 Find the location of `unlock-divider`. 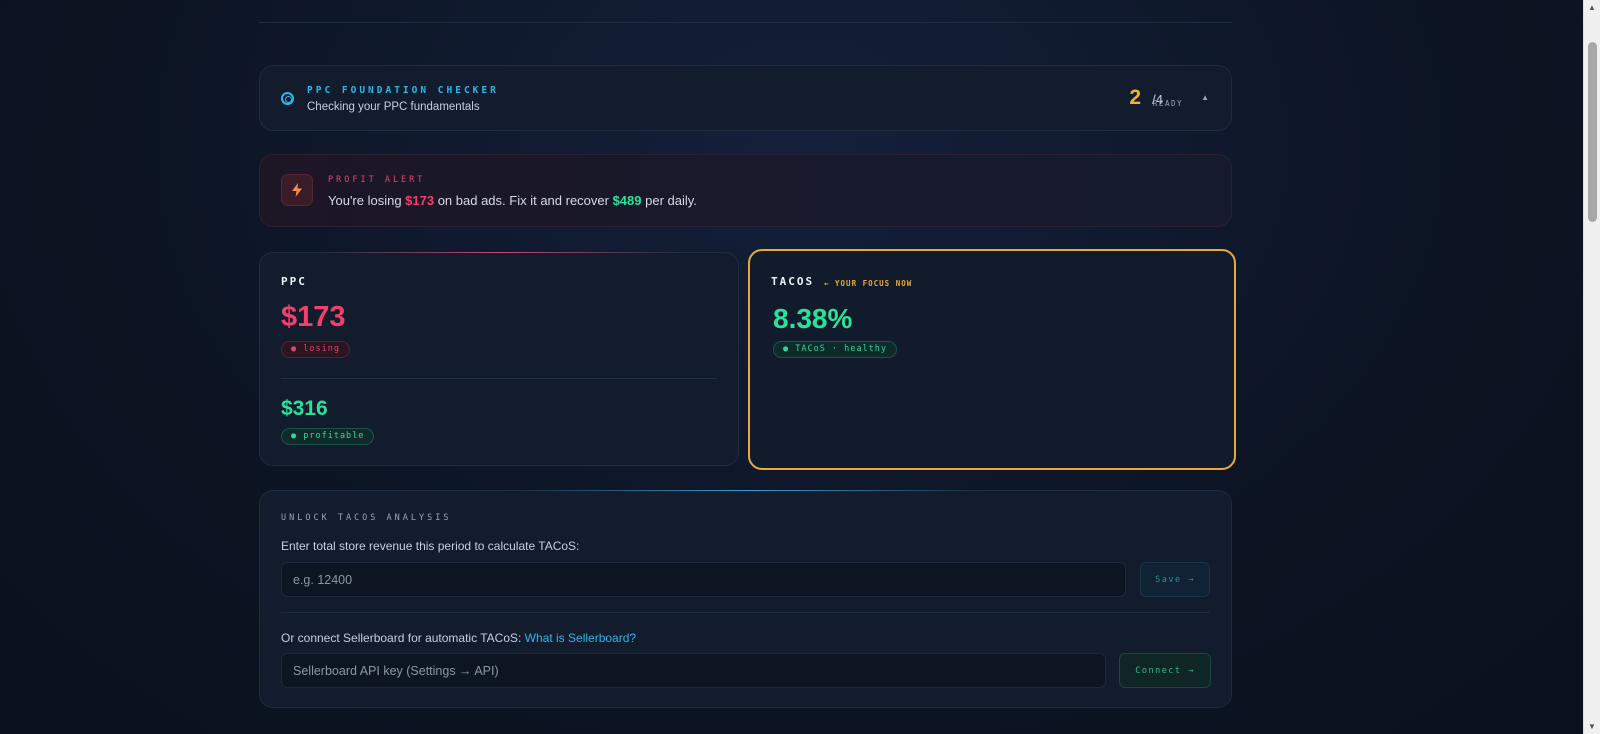

unlock-divider is located at coordinates (745, 612).